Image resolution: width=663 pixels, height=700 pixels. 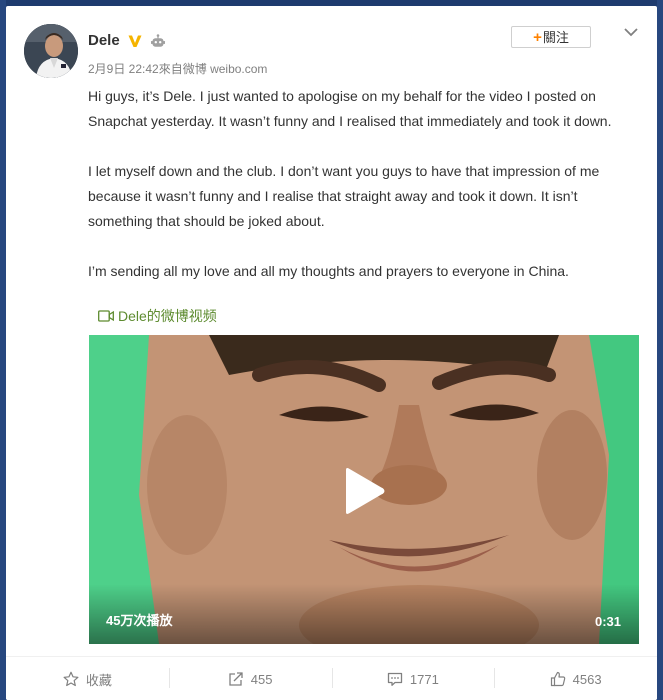 I want to click on avatar, so click(x=51, y=51).